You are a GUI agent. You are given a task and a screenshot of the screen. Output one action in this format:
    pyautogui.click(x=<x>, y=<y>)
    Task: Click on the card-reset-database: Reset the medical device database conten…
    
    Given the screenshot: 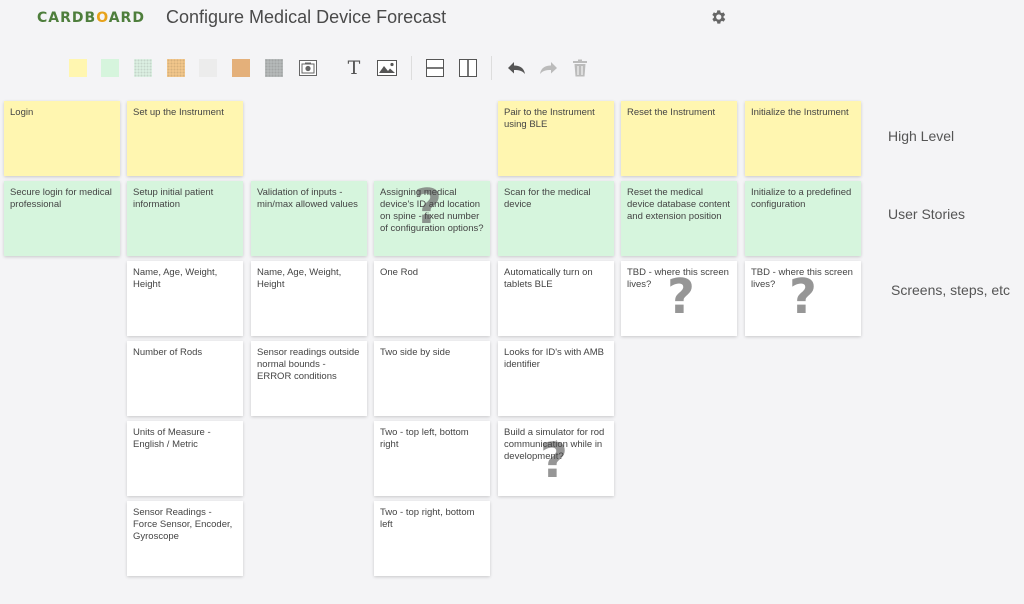 What is the action you would take?
    pyautogui.click(x=679, y=218)
    